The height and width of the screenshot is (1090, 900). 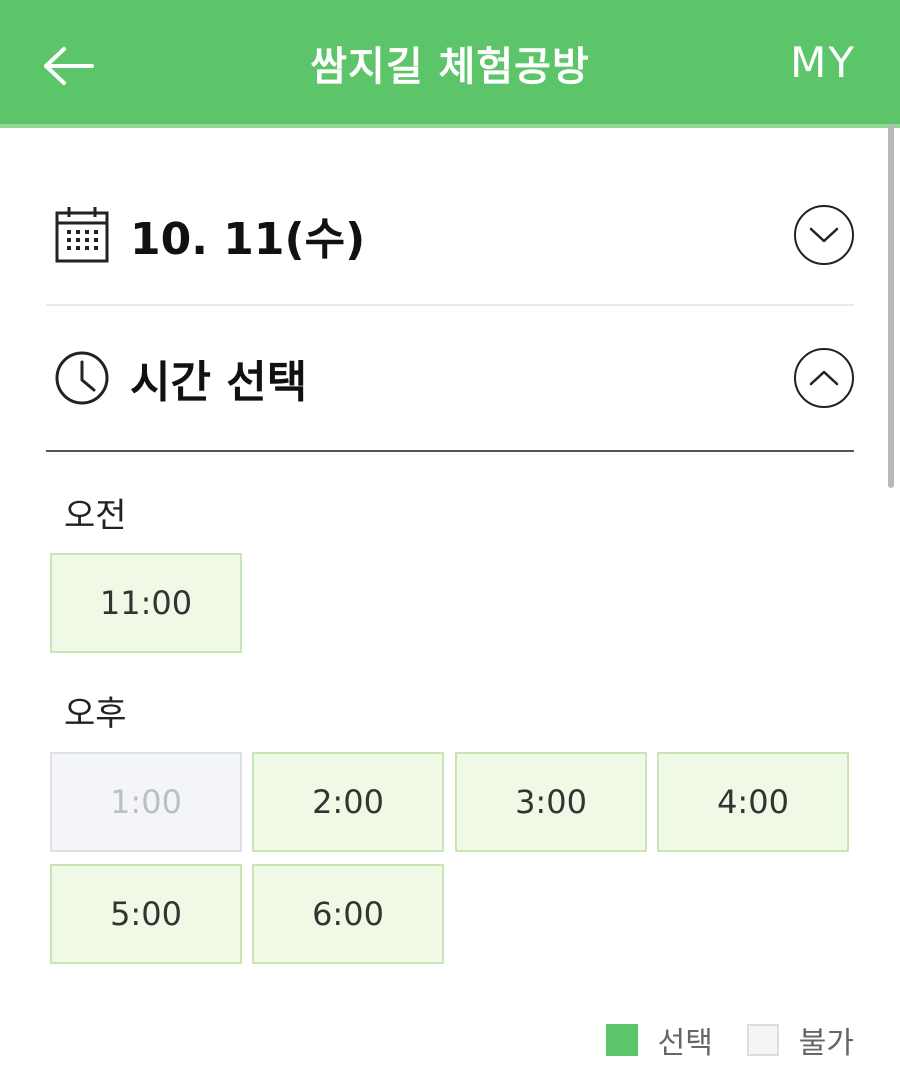 I want to click on chevron-up-icon, so click(x=824, y=378).